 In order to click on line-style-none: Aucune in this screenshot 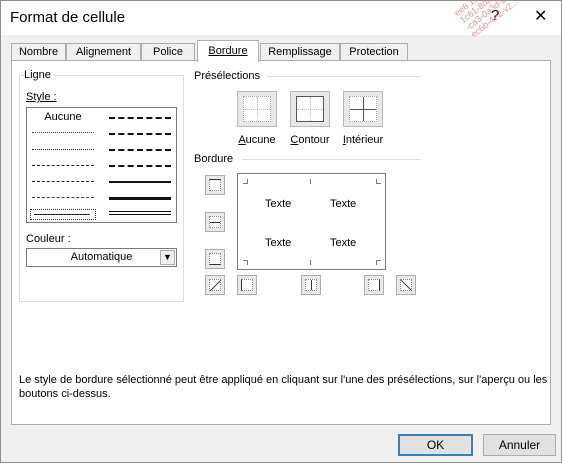, I will do `click(63, 117)`.